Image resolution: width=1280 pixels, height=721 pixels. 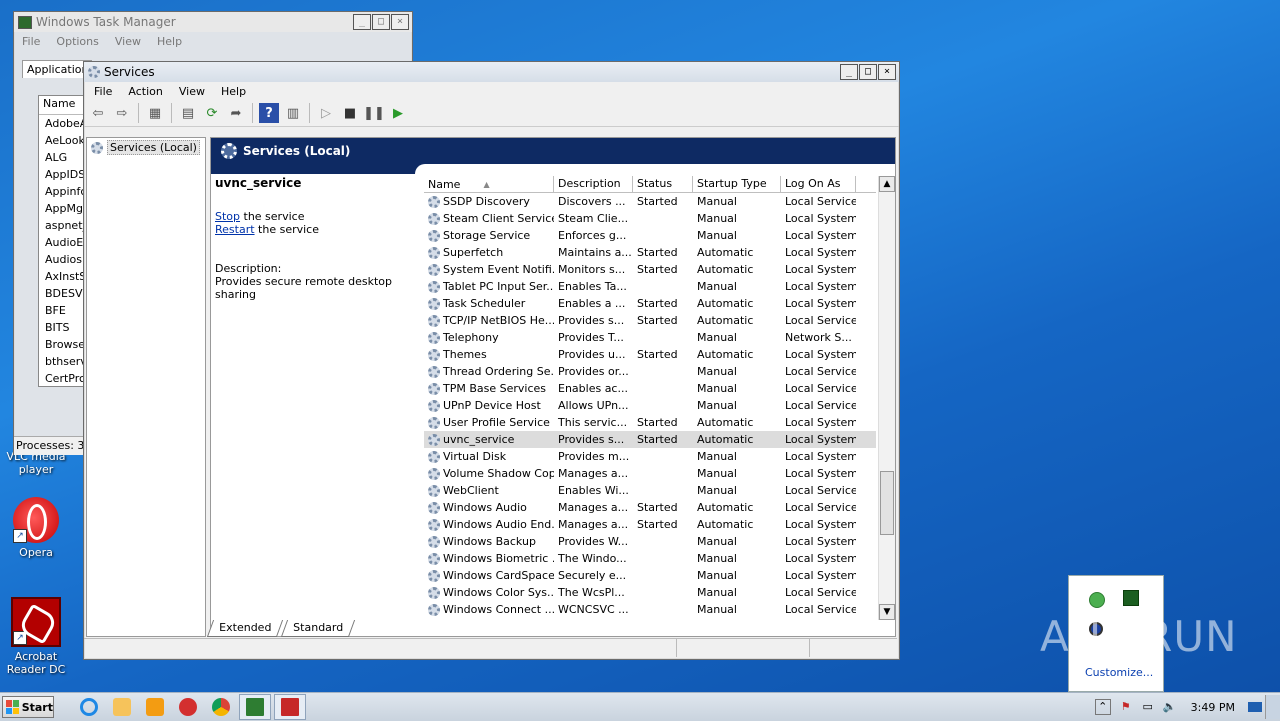 What do you see at coordinates (398, 113) in the screenshot?
I see `restart-service-icon: ▶` at bounding box center [398, 113].